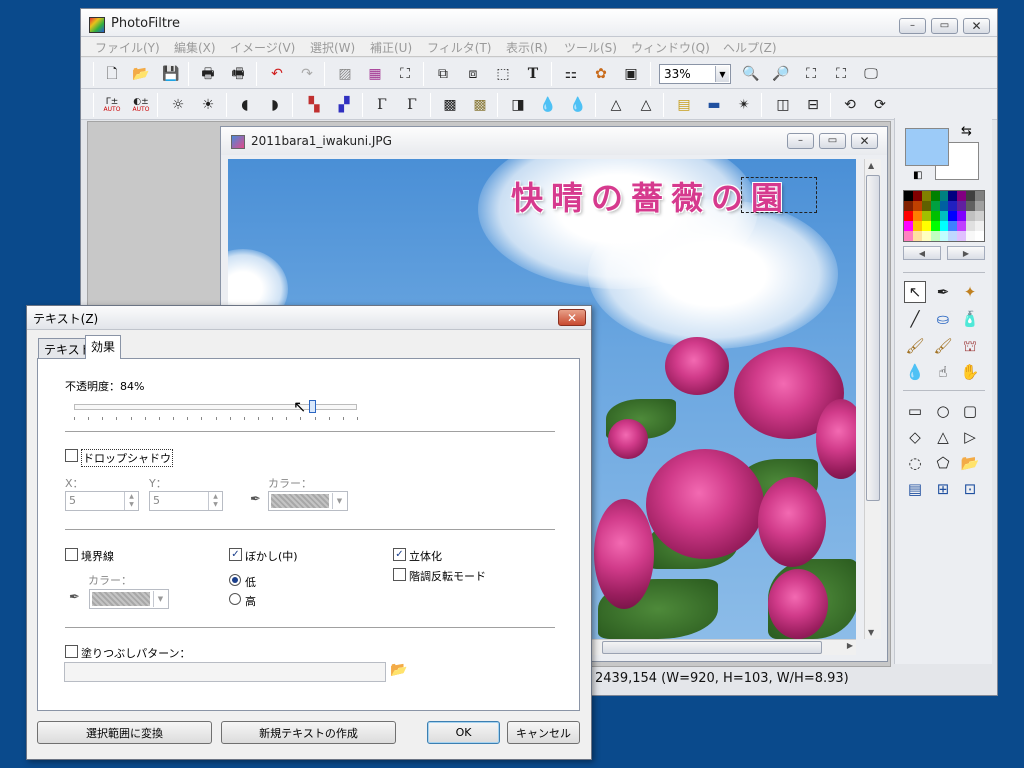  Describe the element at coordinates (915, 489) in the screenshot. I see `select-all-icon: ▤` at that location.